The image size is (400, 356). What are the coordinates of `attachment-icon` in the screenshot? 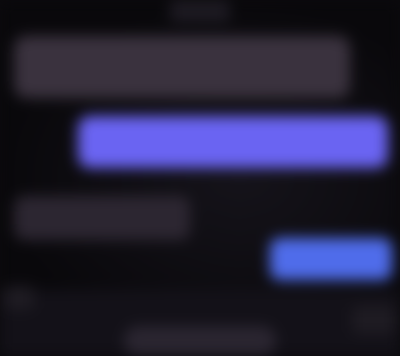 It's located at (19, 298).